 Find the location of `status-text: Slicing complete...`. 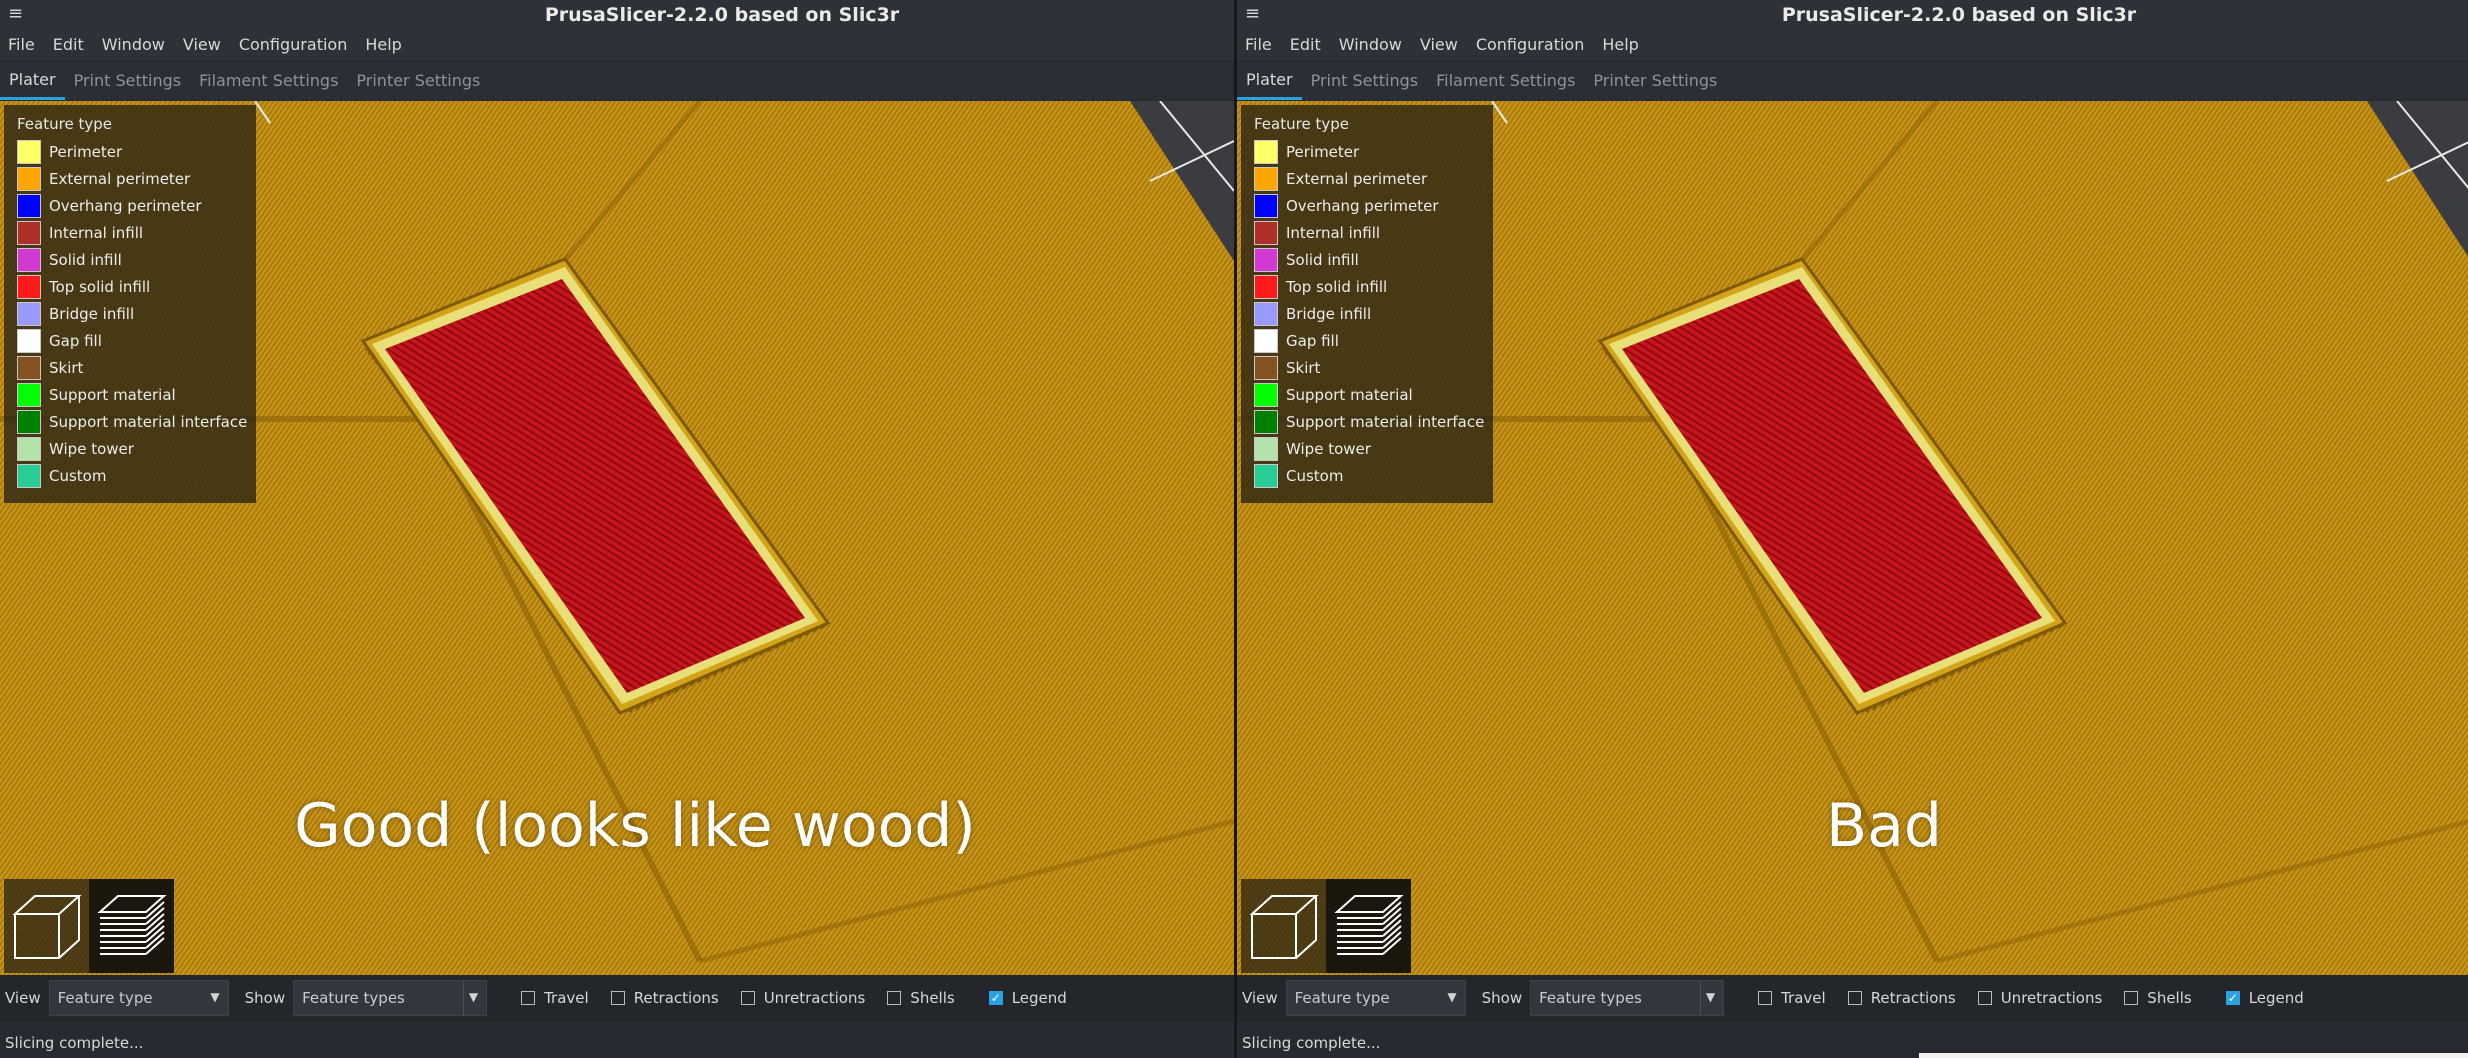

status-text: Slicing complete... is located at coordinates (1311, 1043).